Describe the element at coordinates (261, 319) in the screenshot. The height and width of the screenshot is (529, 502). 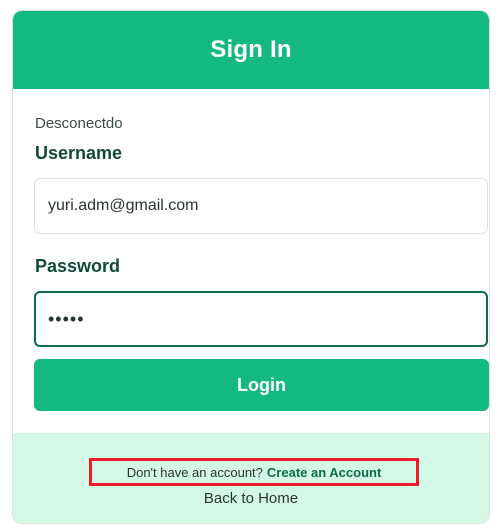
I see `password-input` at that location.